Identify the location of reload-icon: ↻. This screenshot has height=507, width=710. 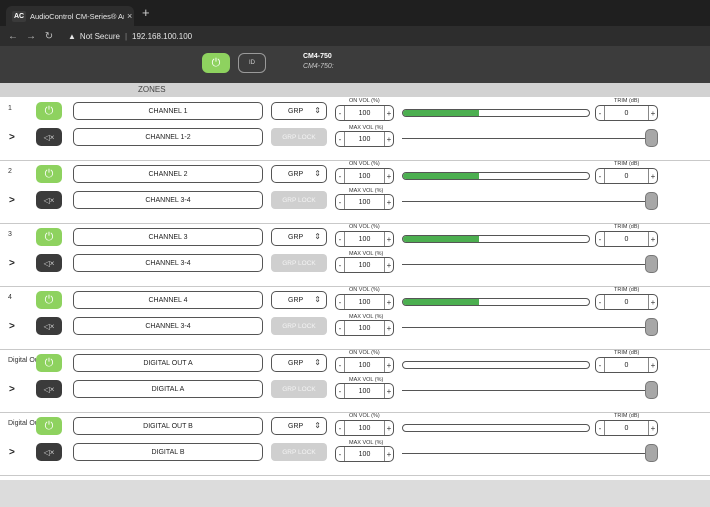
(49, 36).